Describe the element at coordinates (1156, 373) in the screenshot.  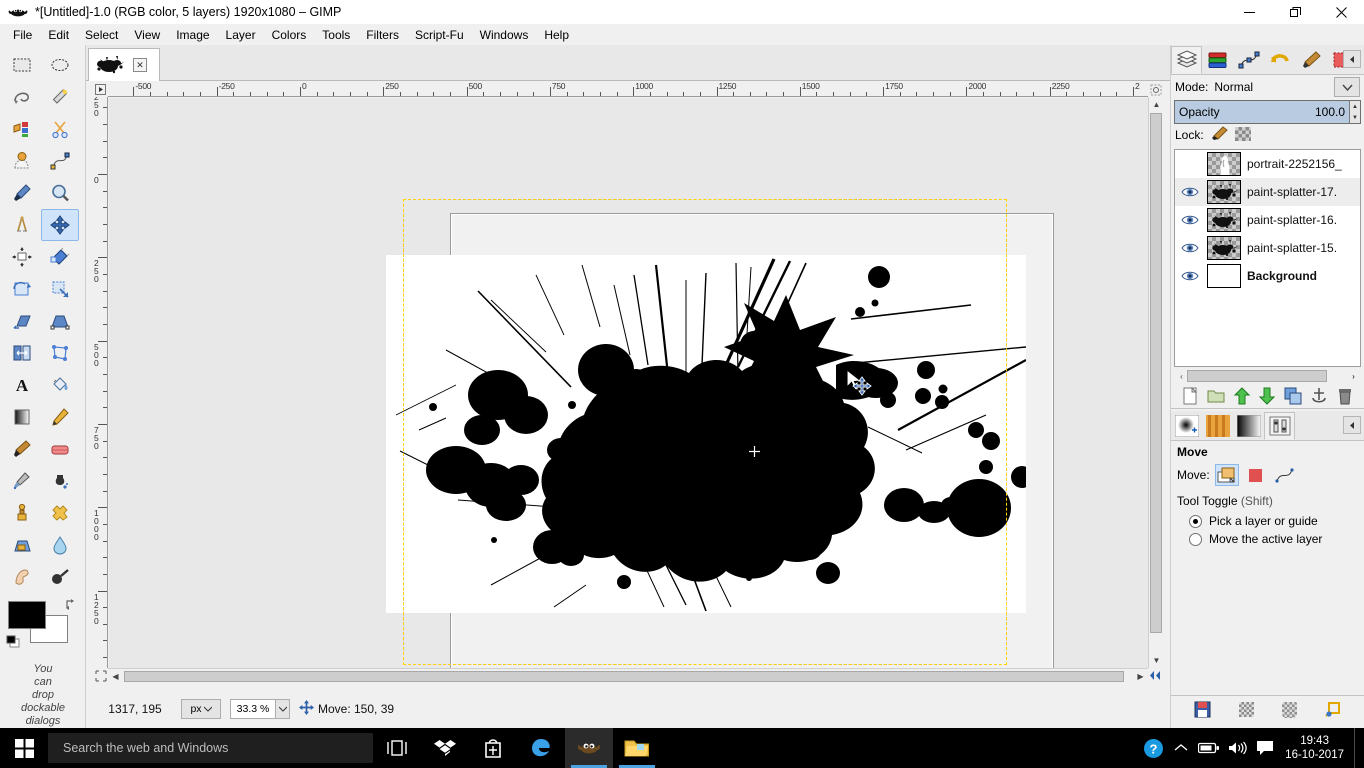
I see `vertical-scroll-thumb` at that location.